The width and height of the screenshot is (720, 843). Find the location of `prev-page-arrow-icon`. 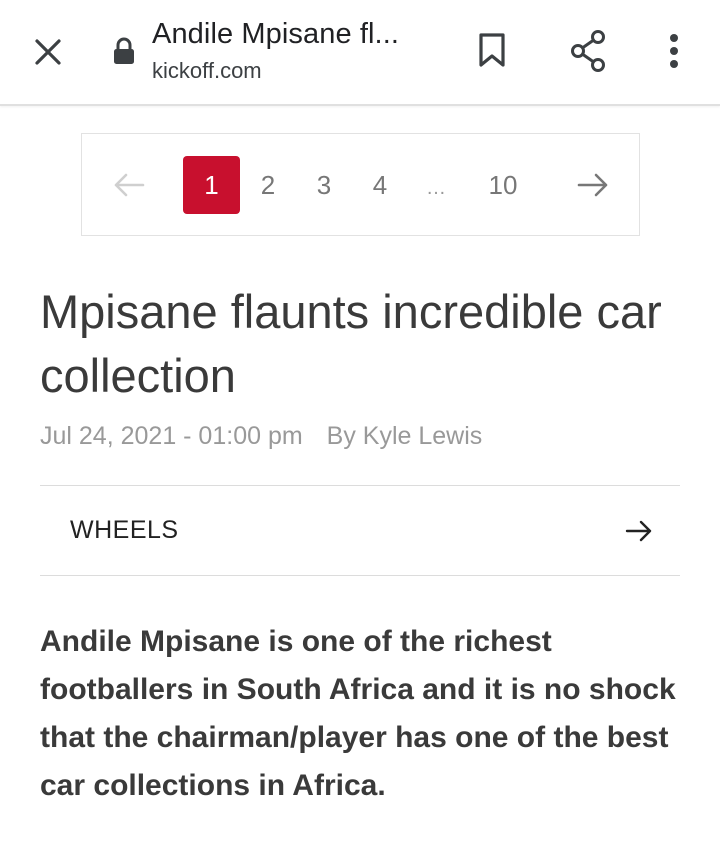

prev-page-arrow-icon is located at coordinates (129, 185).